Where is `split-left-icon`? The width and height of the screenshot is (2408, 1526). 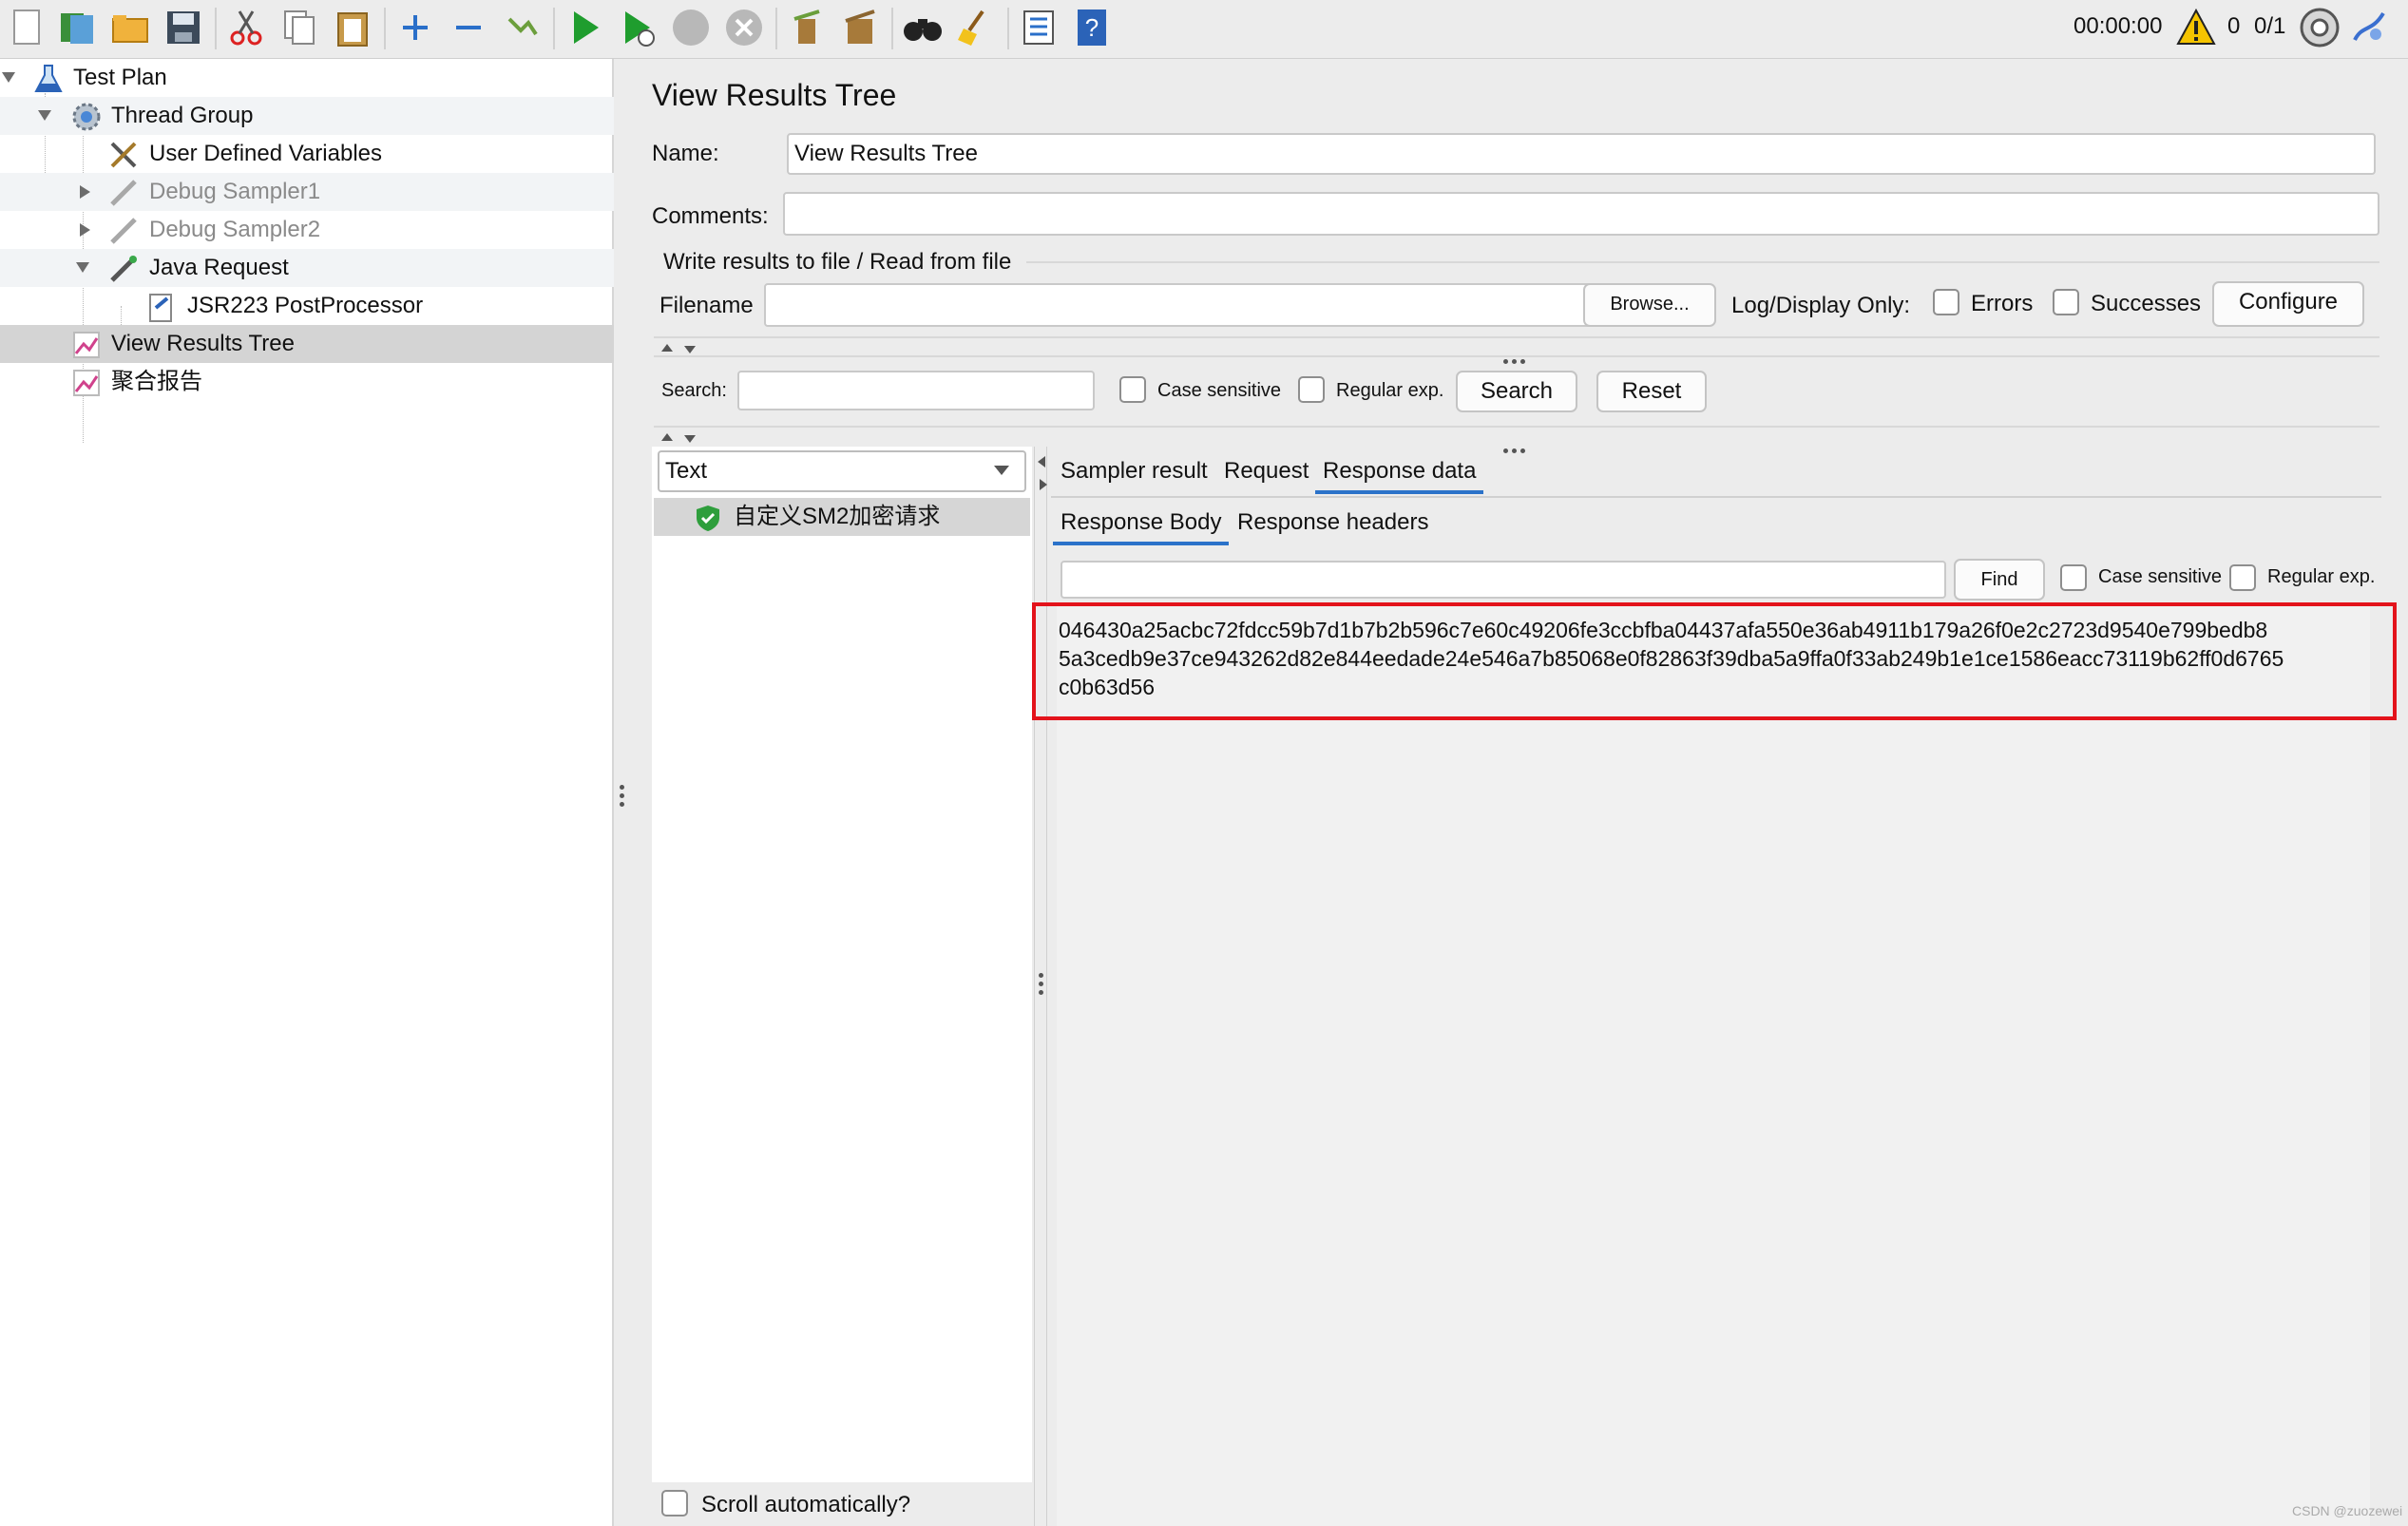
split-left-icon is located at coordinates (1042, 462).